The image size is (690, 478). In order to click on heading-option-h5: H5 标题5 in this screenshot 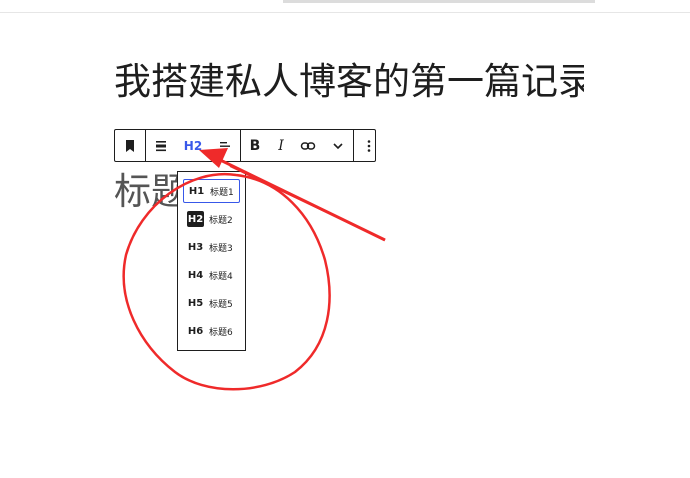, I will do `click(211, 303)`.